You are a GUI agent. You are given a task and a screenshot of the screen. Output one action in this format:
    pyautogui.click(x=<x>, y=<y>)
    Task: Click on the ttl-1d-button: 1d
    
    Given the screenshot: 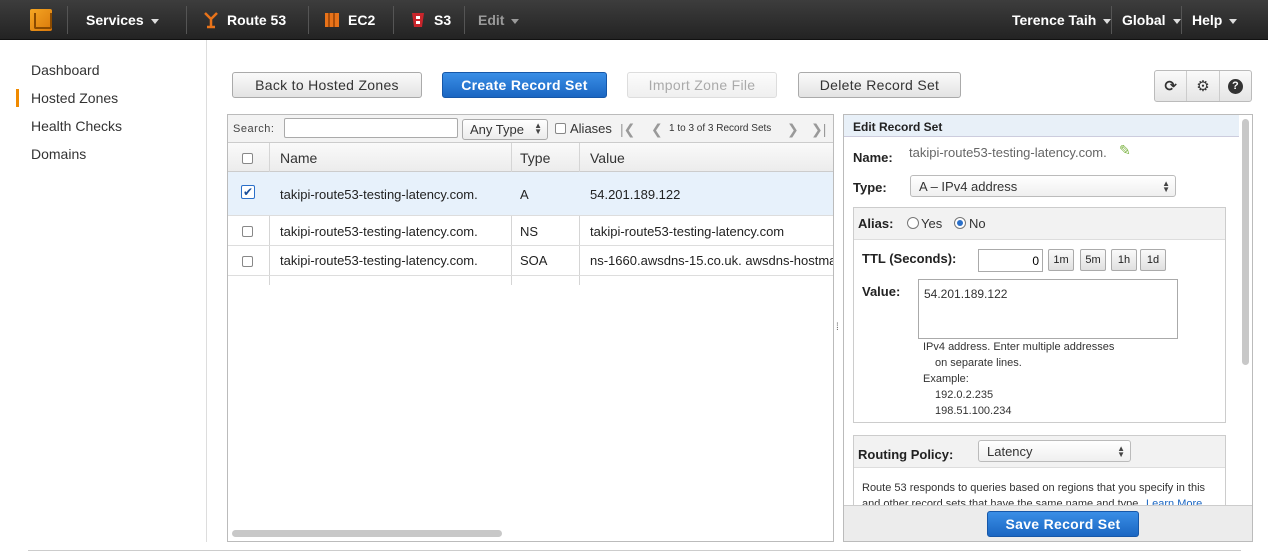 What is the action you would take?
    pyautogui.click(x=1153, y=260)
    